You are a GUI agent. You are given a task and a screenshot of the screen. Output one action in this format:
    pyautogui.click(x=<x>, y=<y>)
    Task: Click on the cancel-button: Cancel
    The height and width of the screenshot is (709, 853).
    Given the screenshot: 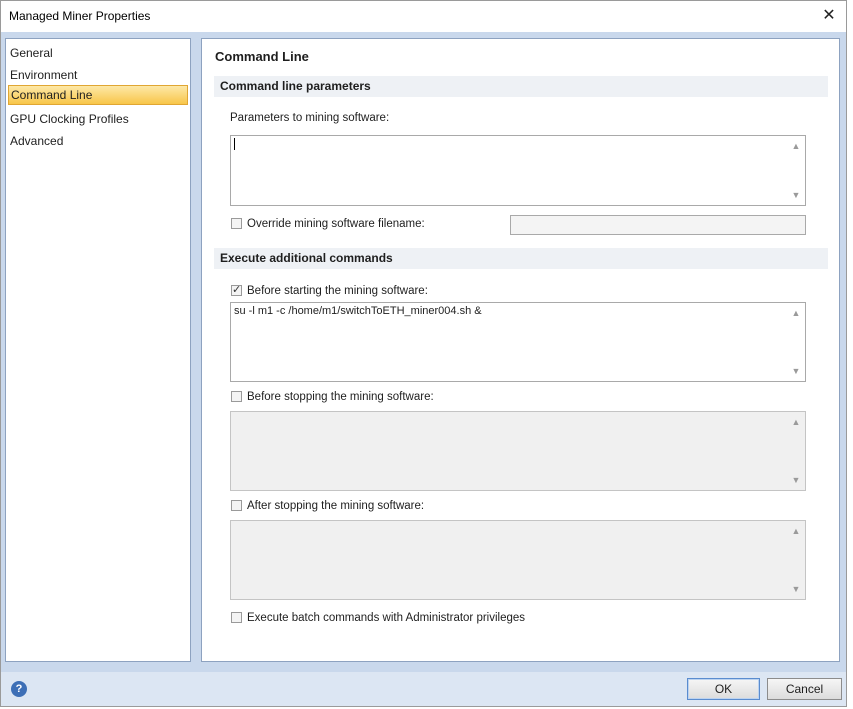 What is the action you would take?
    pyautogui.click(x=804, y=689)
    